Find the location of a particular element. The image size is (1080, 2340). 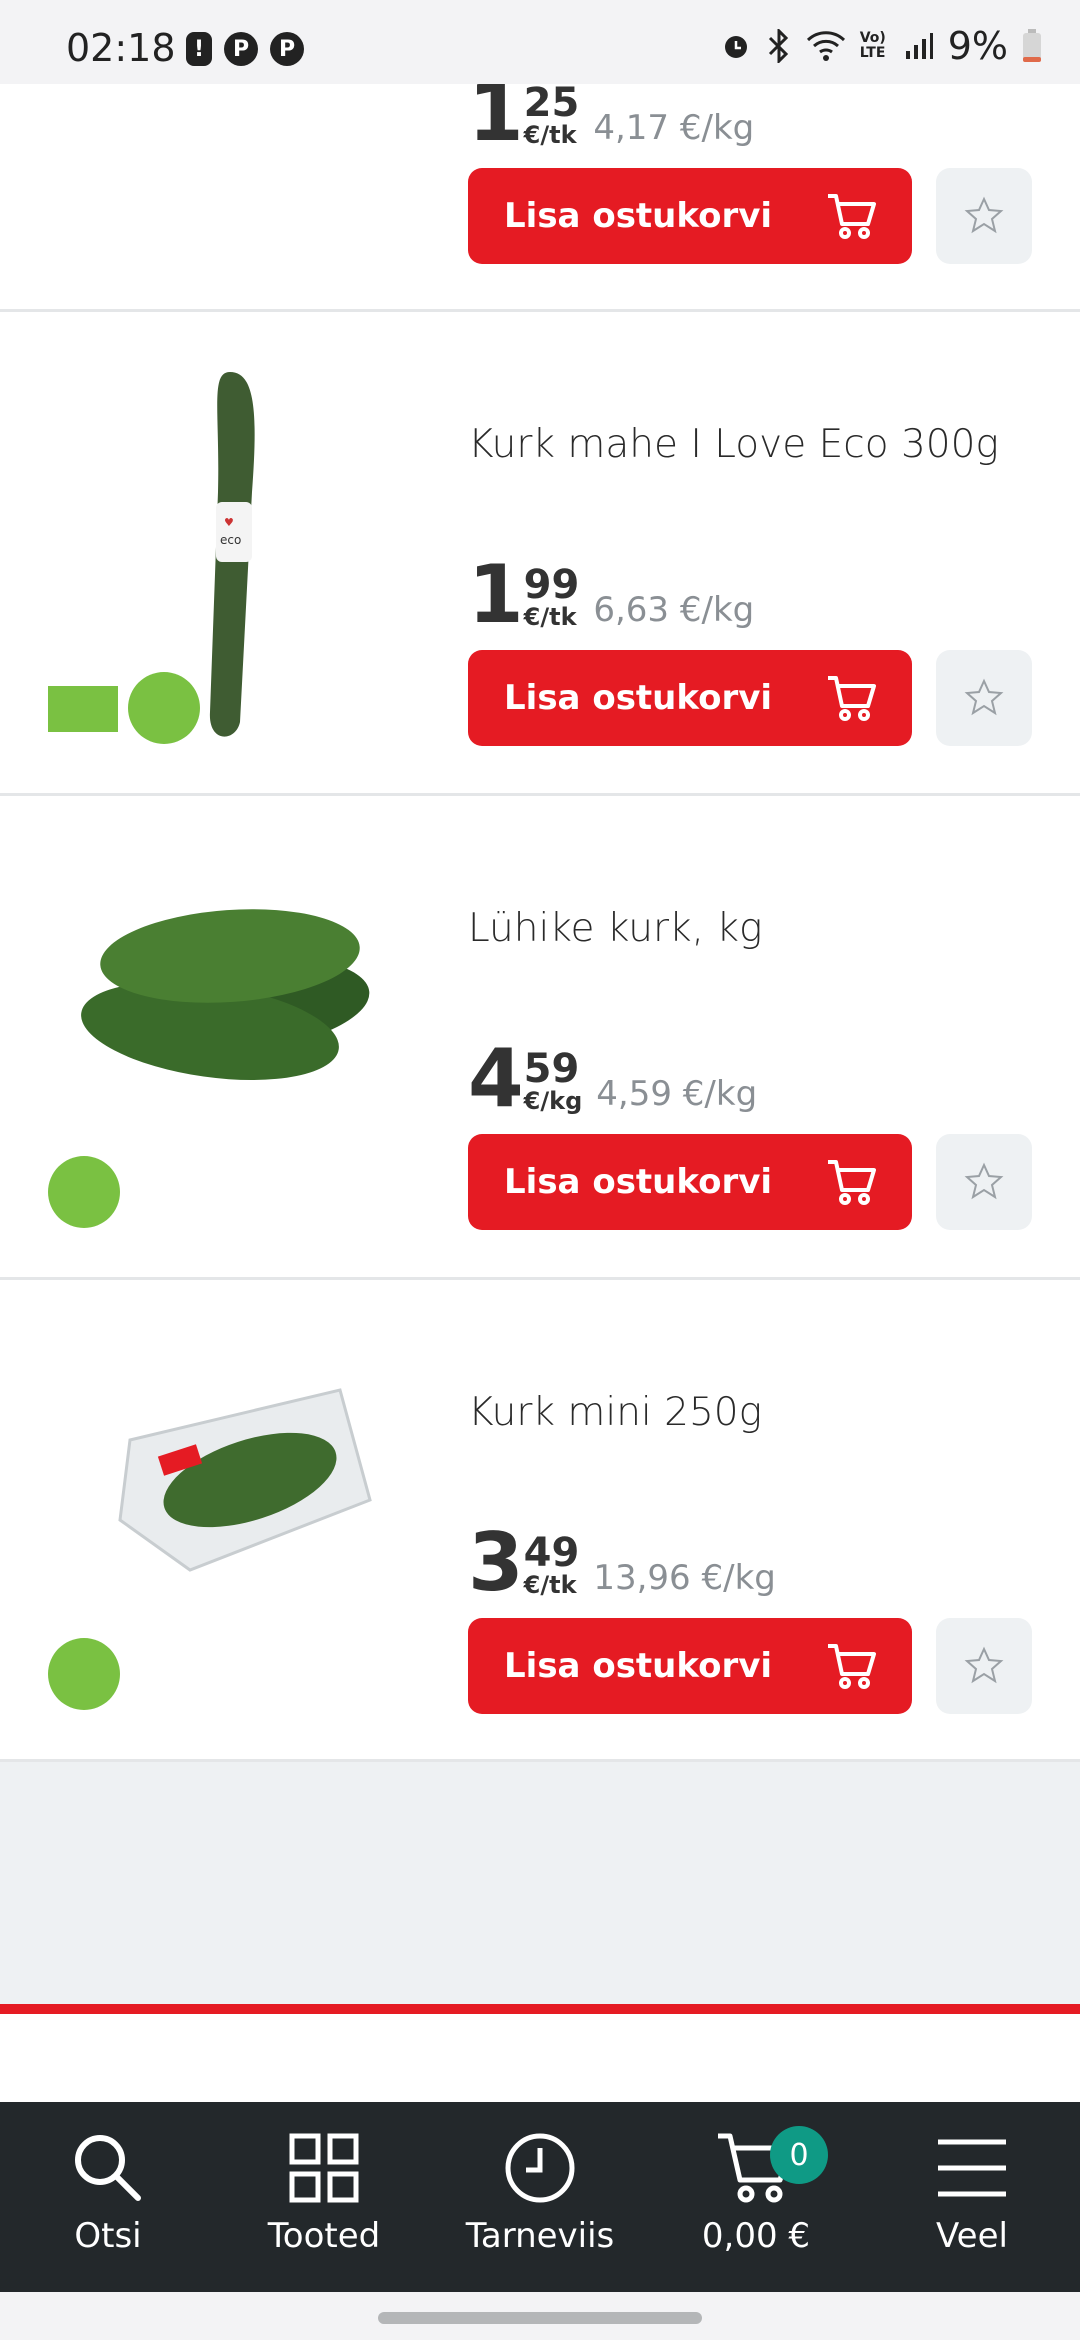

grid-icon is located at coordinates (324, 2168).